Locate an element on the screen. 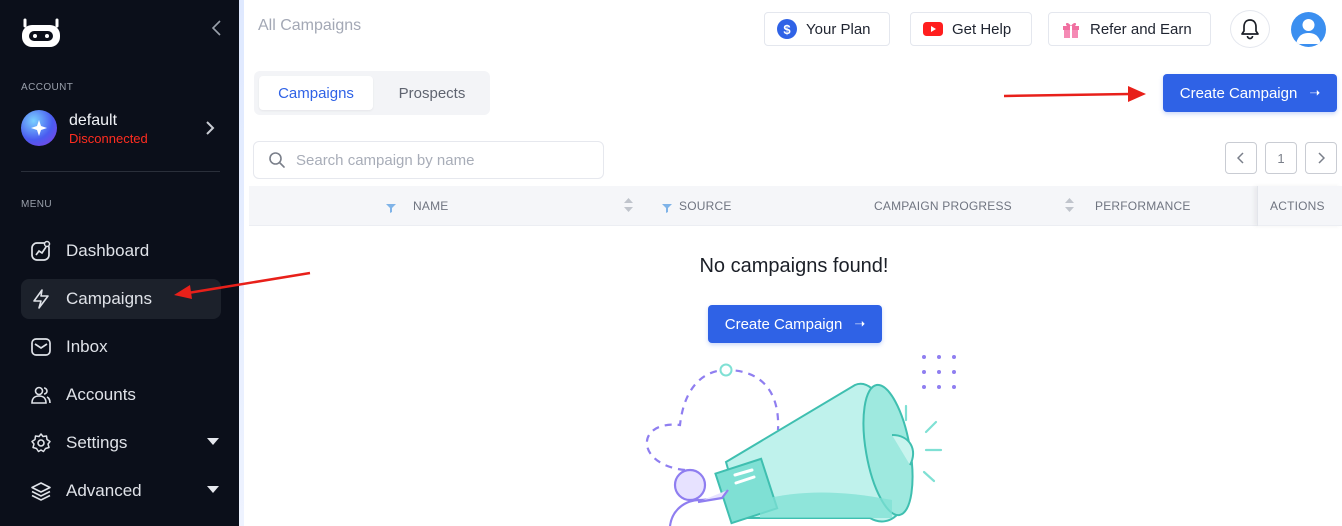  refer-and-earn-label: Refer and Earn is located at coordinates (1141, 29).